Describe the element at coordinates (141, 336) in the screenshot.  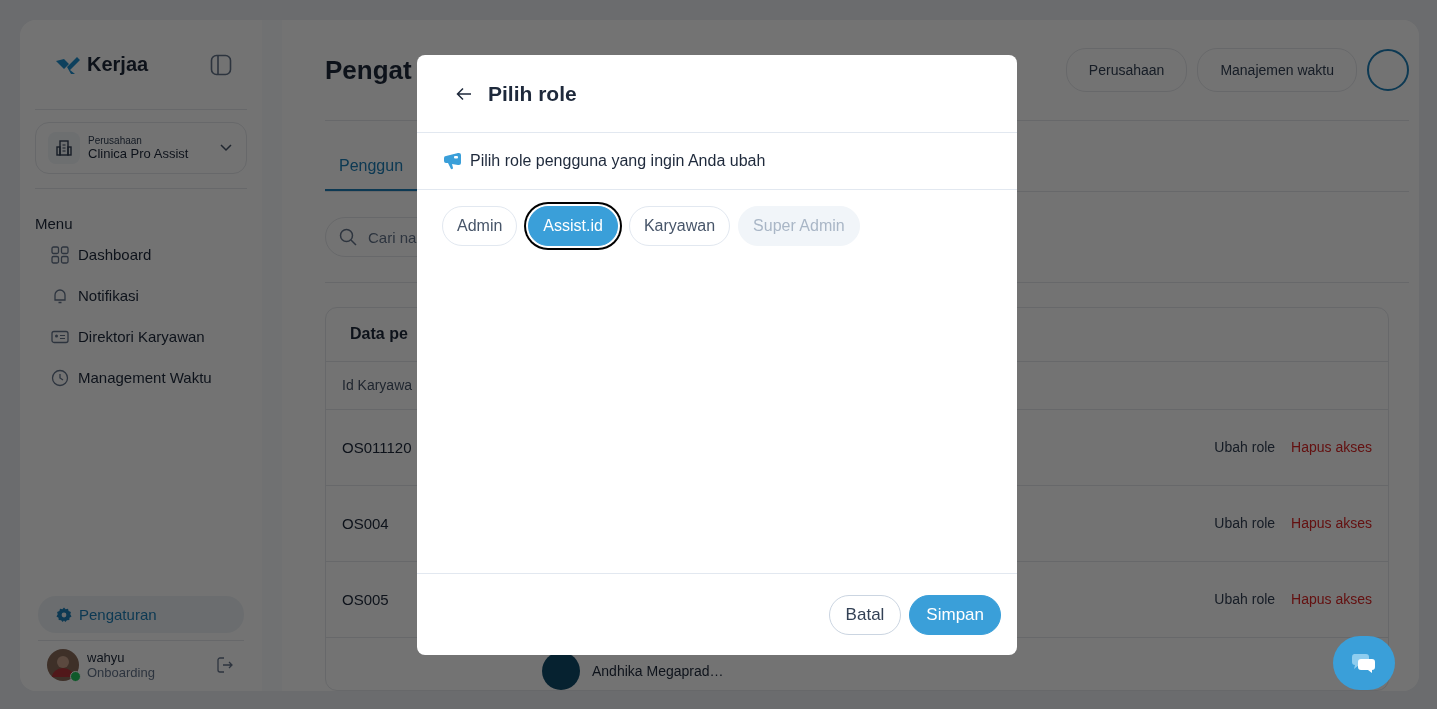
I see `menu-item: Direktori Karyawan` at that location.